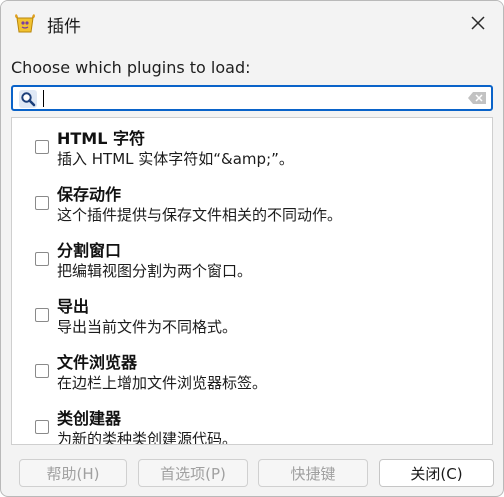  I want to click on plugin-prompt-label: Choose which plugins to load:, so click(131, 67).